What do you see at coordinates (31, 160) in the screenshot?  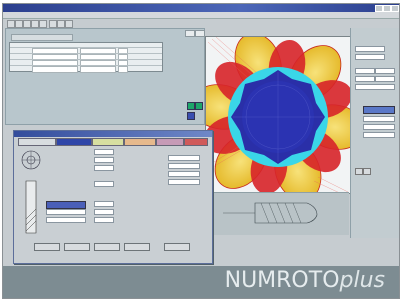 I see `rosette-icon` at bounding box center [31, 160].